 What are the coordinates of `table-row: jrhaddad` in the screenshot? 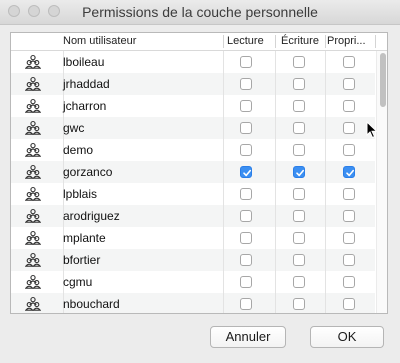 It's located at (193, 84).